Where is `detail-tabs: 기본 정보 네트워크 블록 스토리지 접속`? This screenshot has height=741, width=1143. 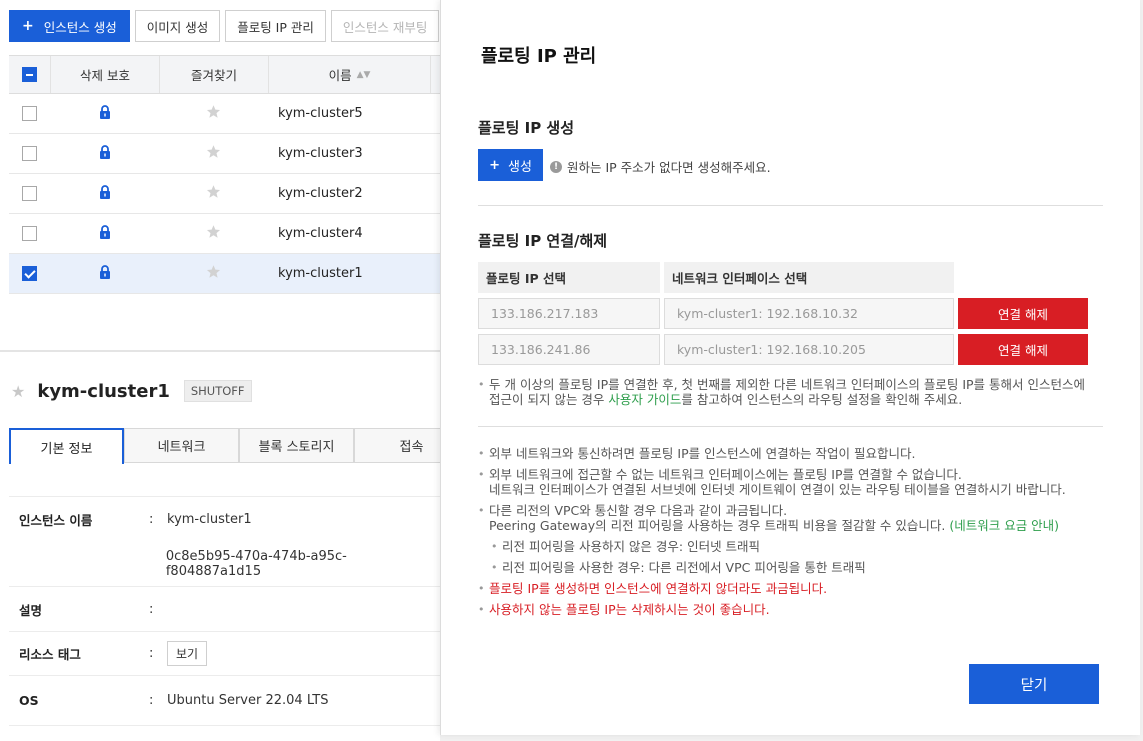
detail-tabs: 기본 정보 네트워크 블록 스토리지 접속 is located at coordinates (224, 446).